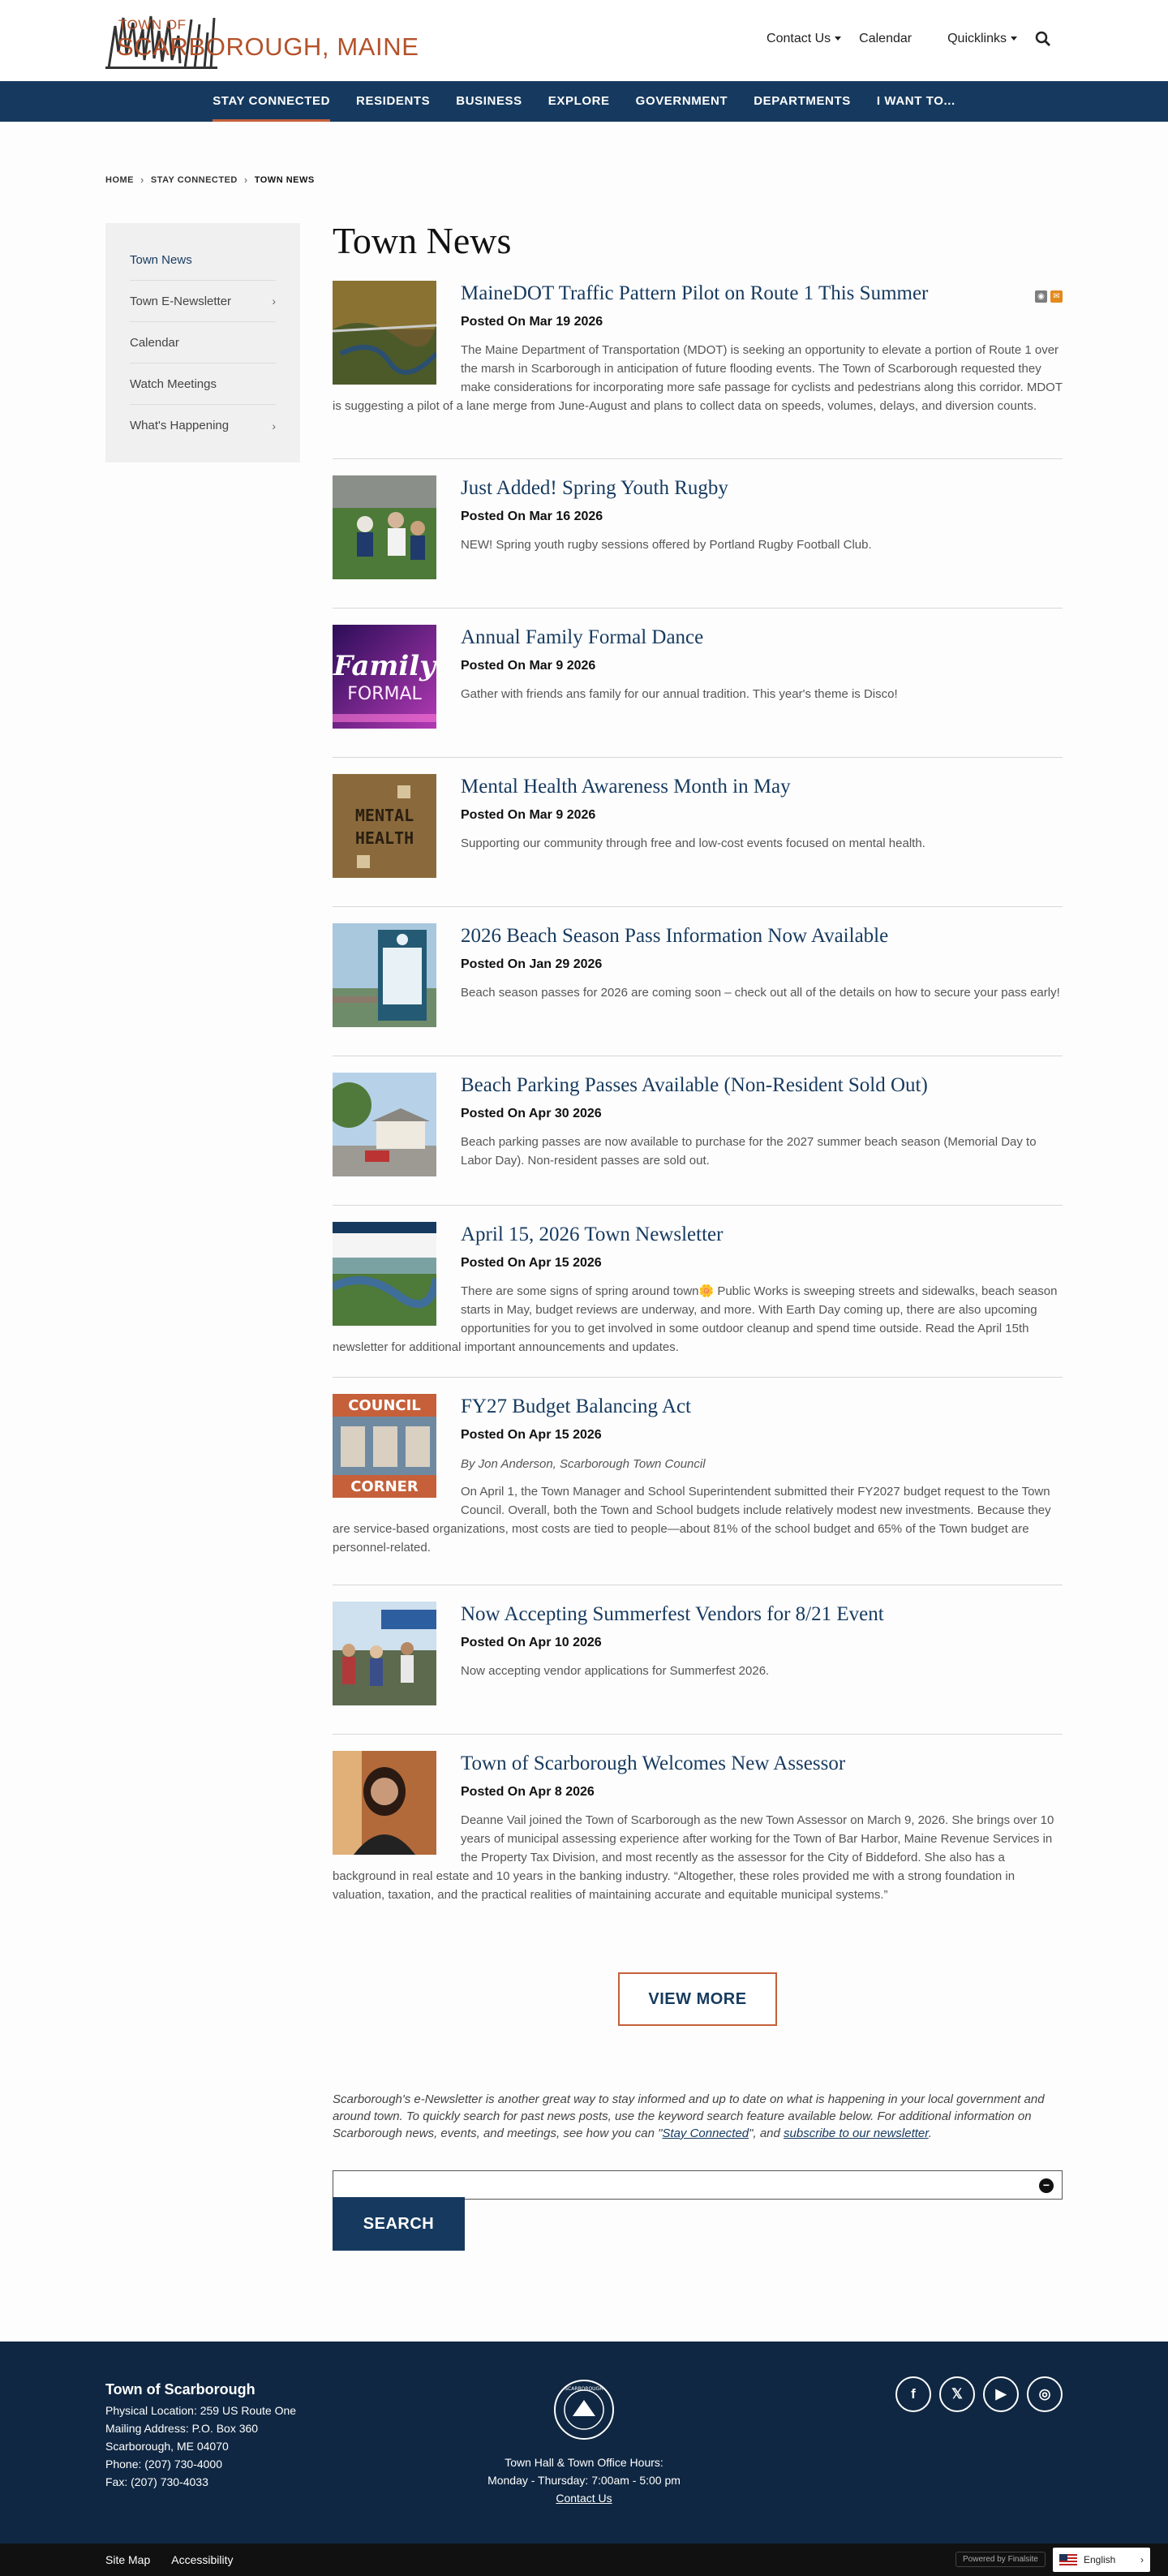 The height and width of the screenshot is (2576, 1168). What do you see at coordinates (579, 101) in the screenshot?
I see `nav-explore: EXPLORE` at bounding box center [579, 101].